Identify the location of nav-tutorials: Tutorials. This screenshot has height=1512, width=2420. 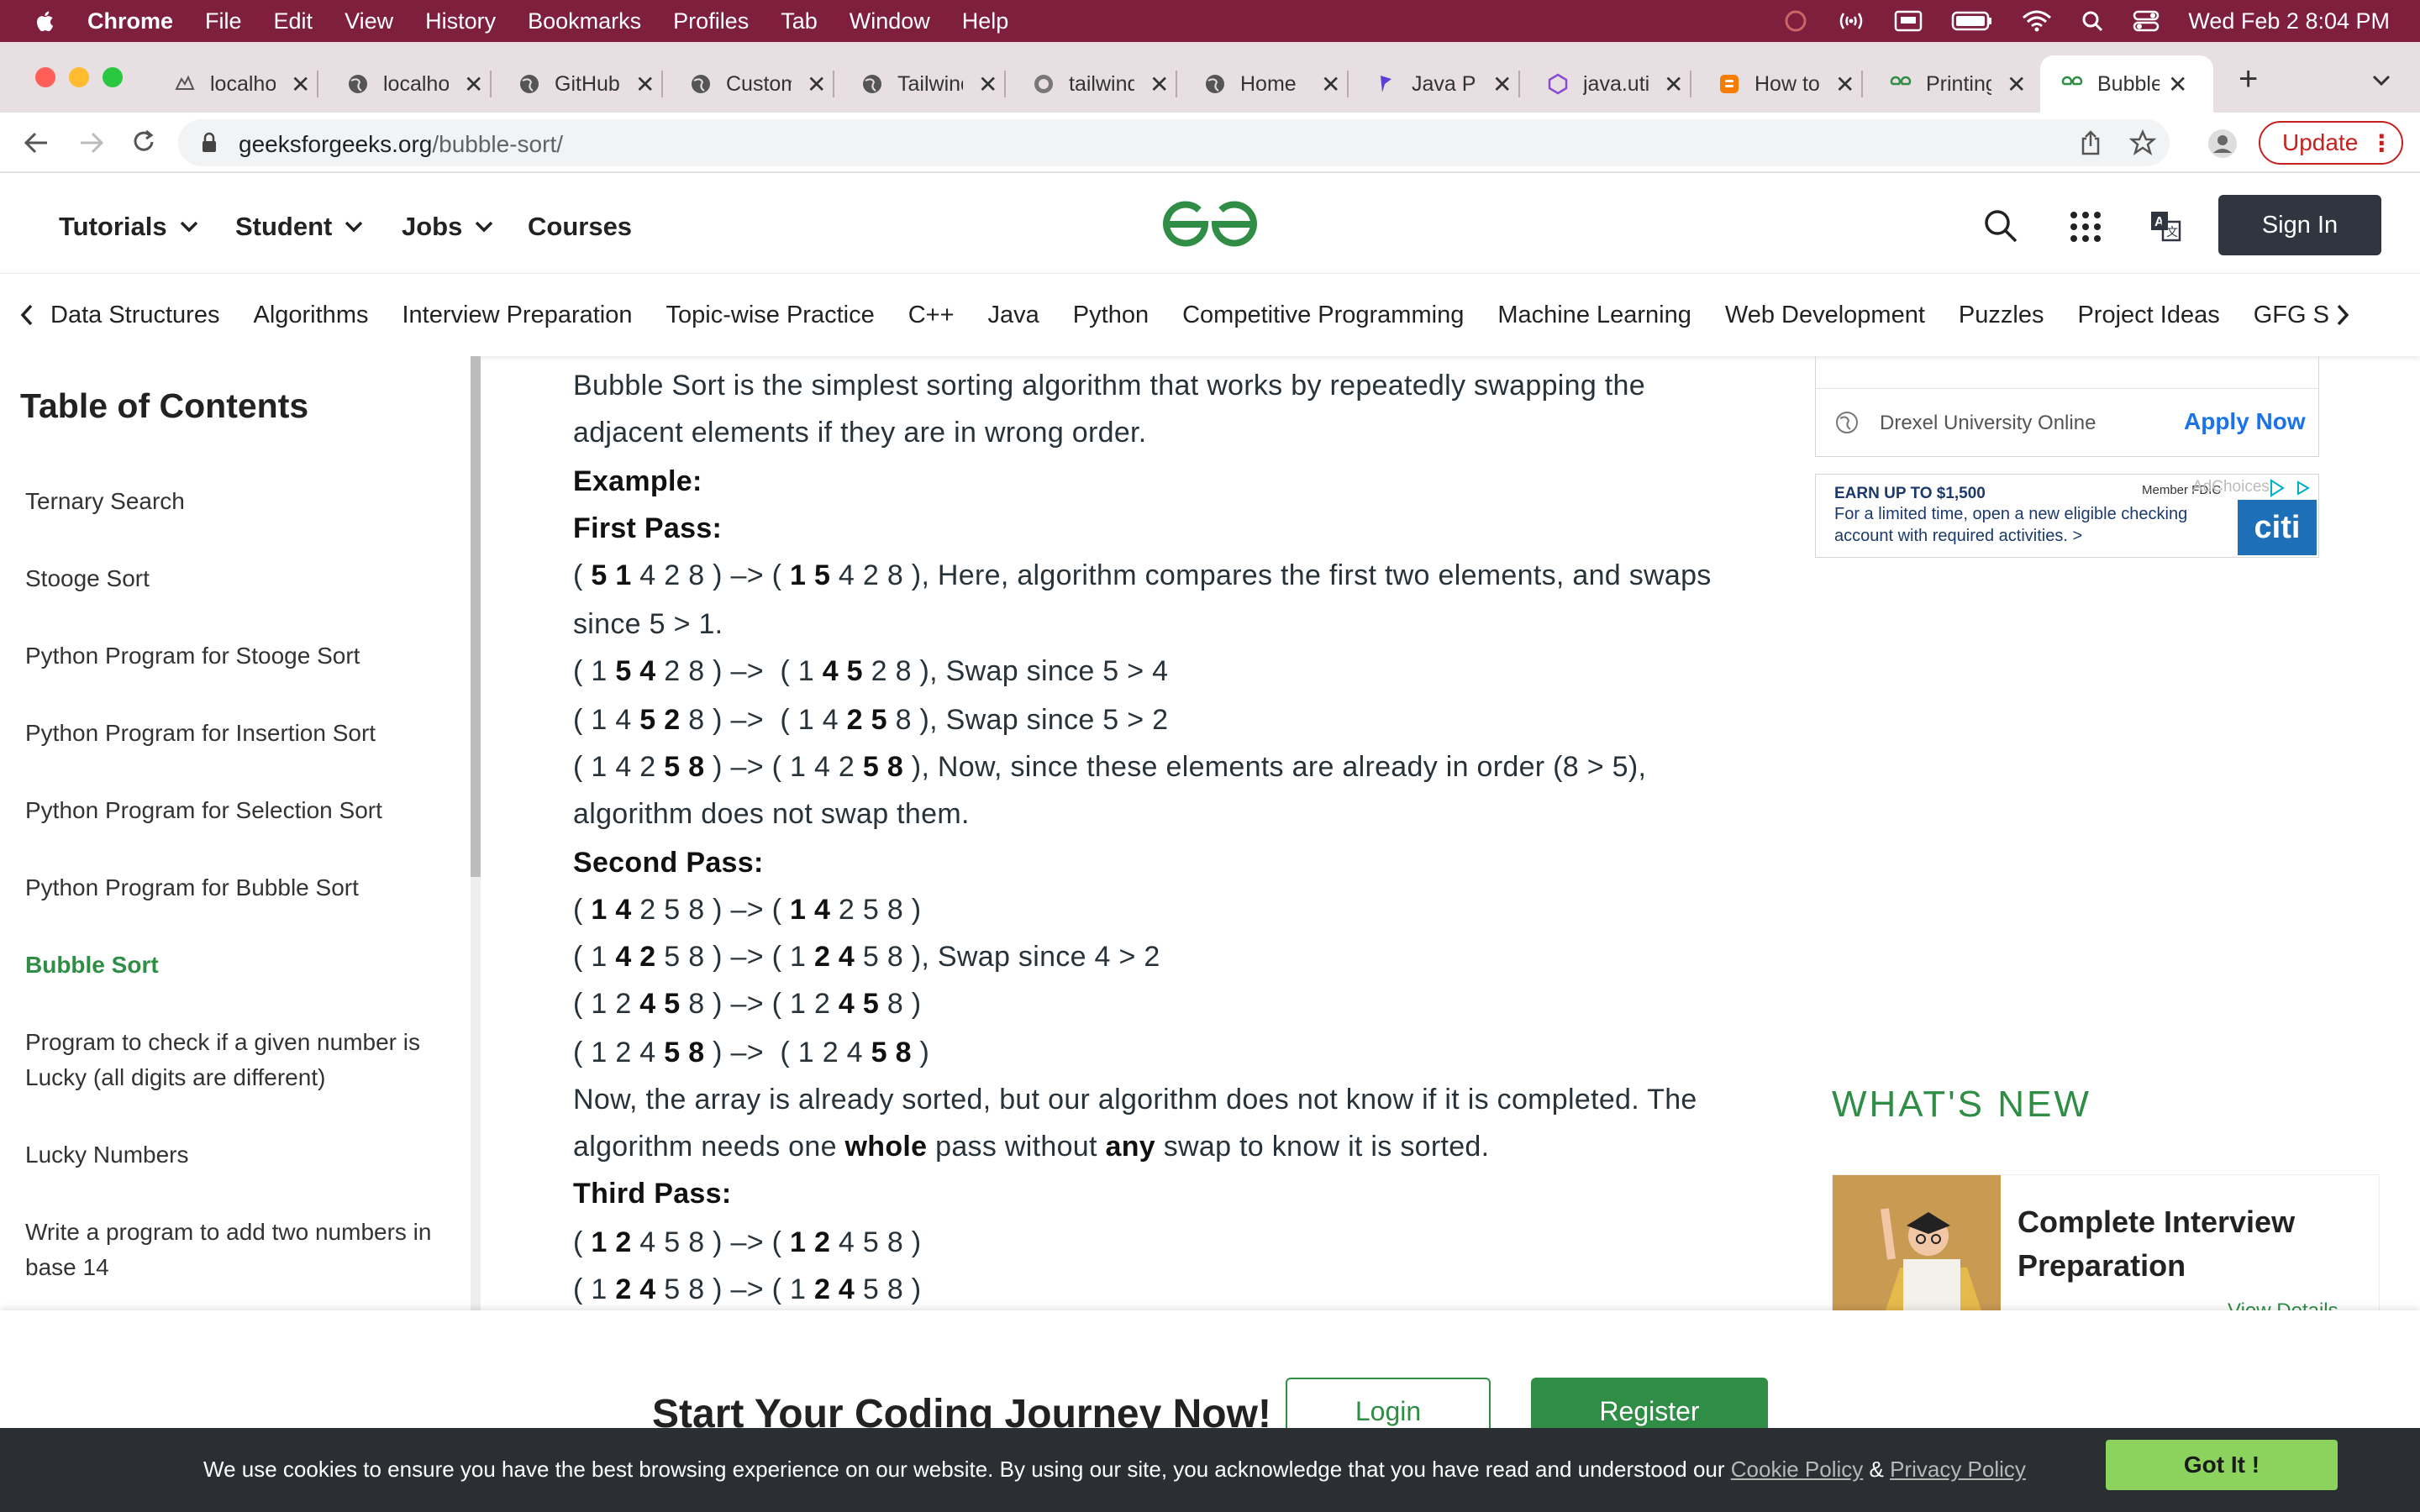
(129, 227).